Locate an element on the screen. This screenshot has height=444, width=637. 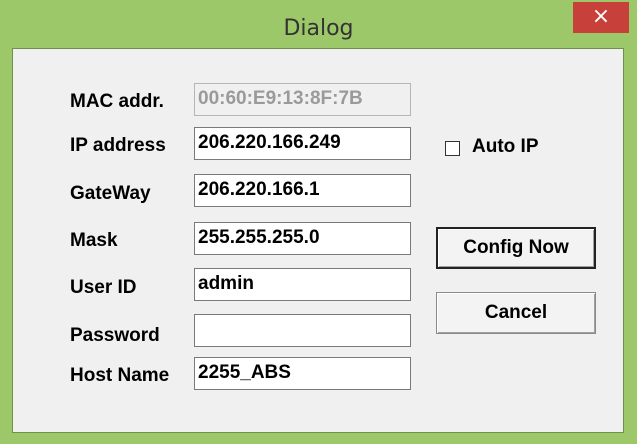
ip-address-field: 206.220.166.249 is located at coordinates (302, 143).